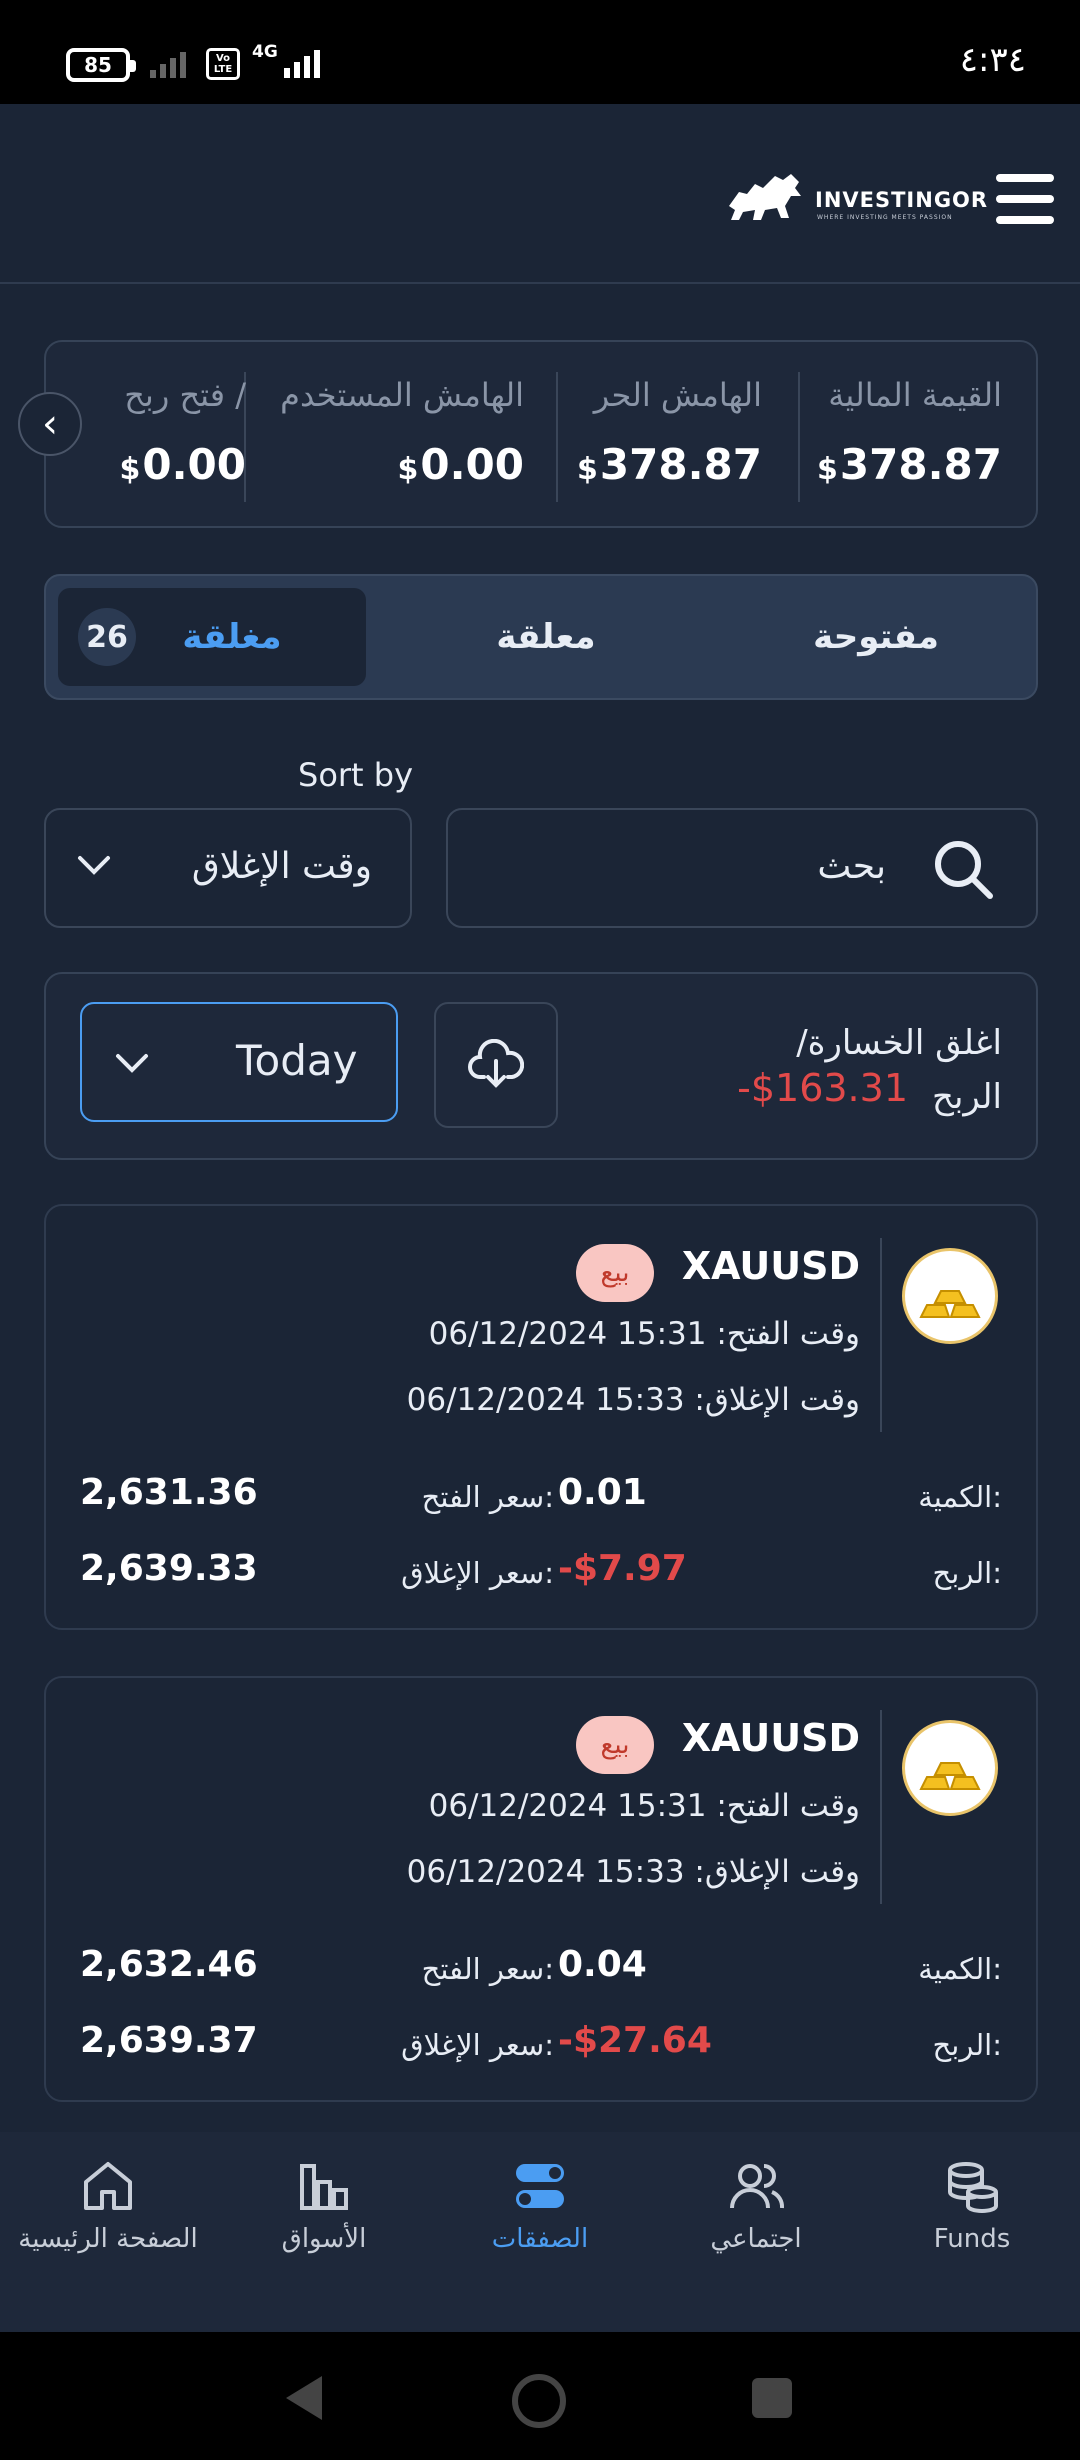  What do you see at coordinates (540, 52) in the screenshot?
I see `status-bar: 85 Vo LTE 4G ٤:٣٤` at bounding box center [540, 52].